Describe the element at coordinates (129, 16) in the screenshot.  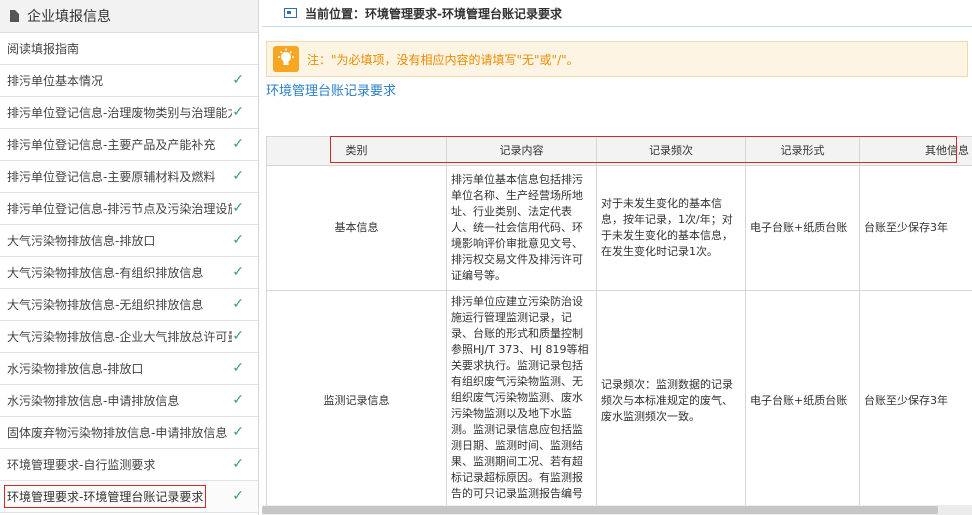
I see `sidebar-header: 企业填报信息` at that location.